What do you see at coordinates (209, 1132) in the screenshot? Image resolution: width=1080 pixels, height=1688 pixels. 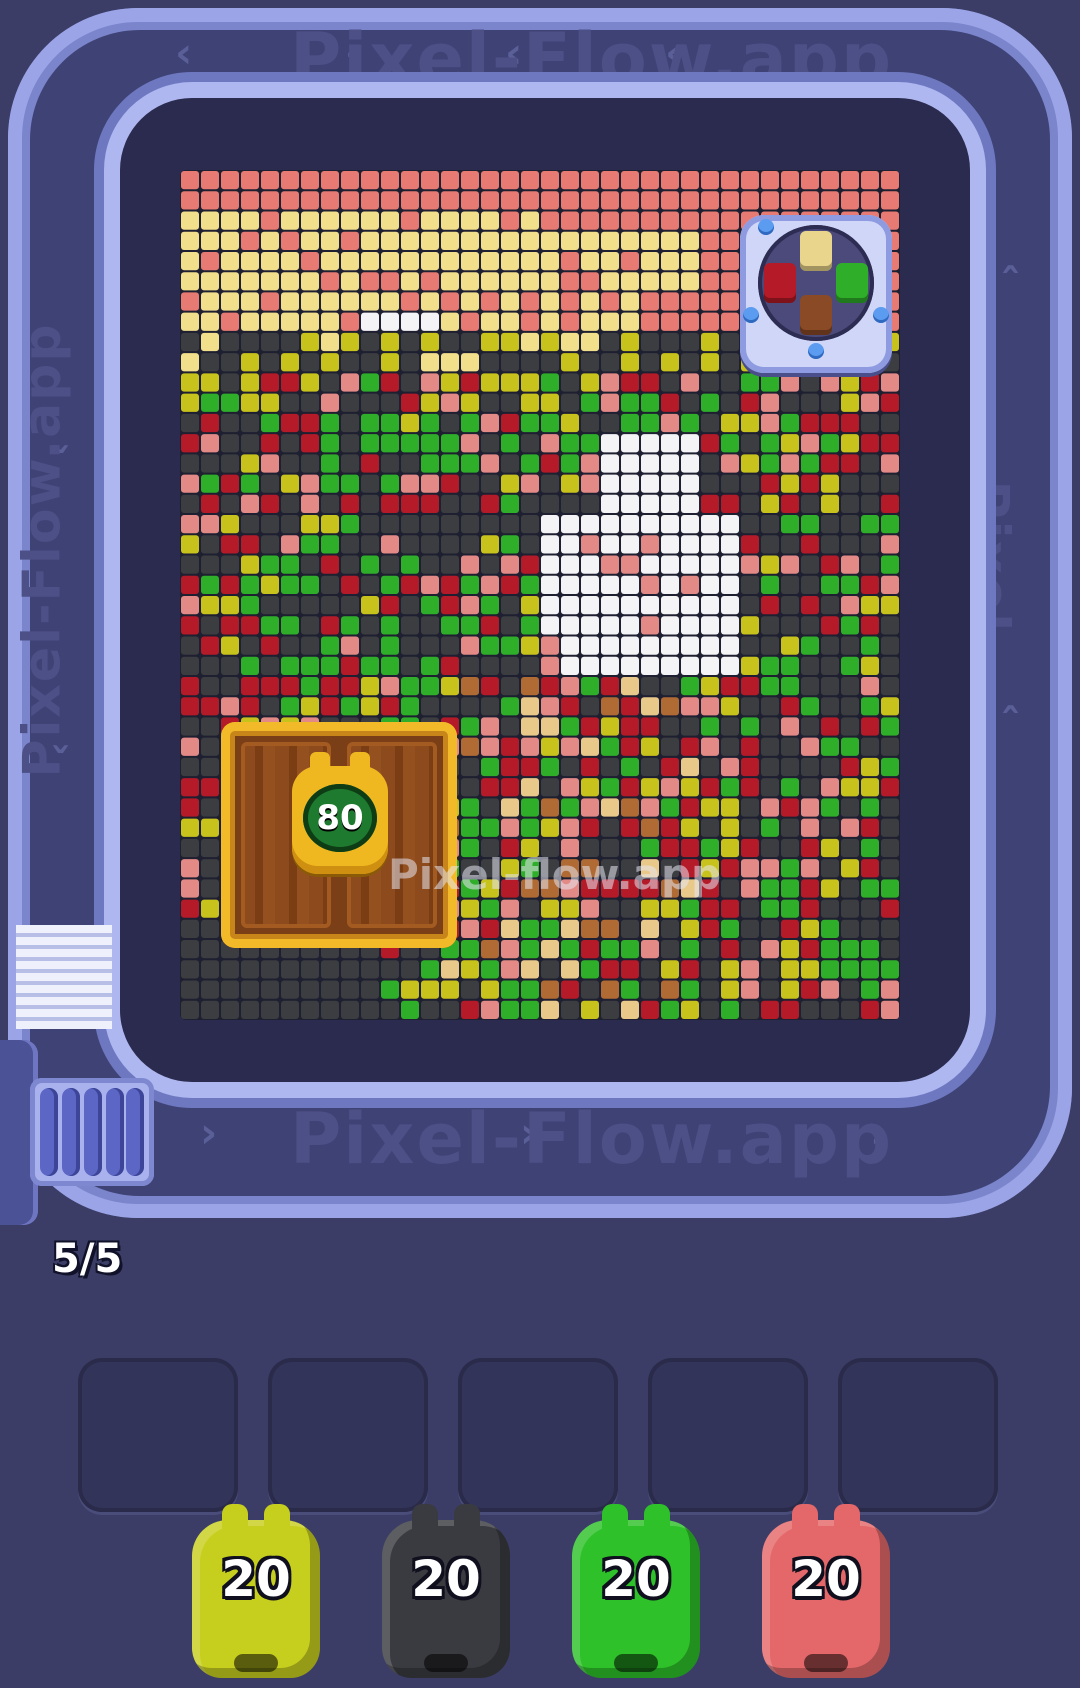 I see `belt-chevron-icon: ›` at bounding box center [209, 1132].